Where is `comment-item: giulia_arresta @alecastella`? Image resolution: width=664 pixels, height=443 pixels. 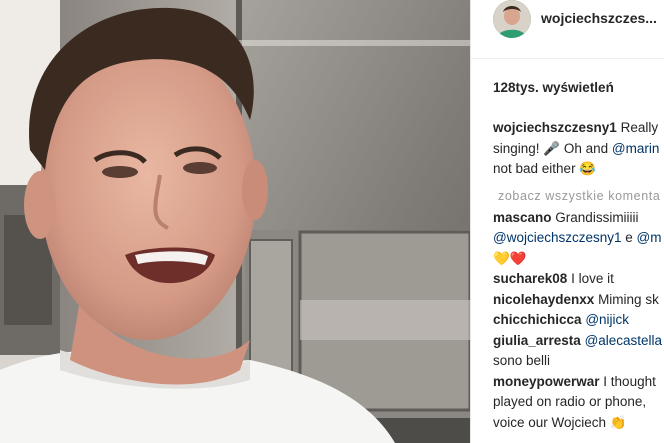
comment-item: giulia_arresta @alecastella is located at coordinates (578, 341).